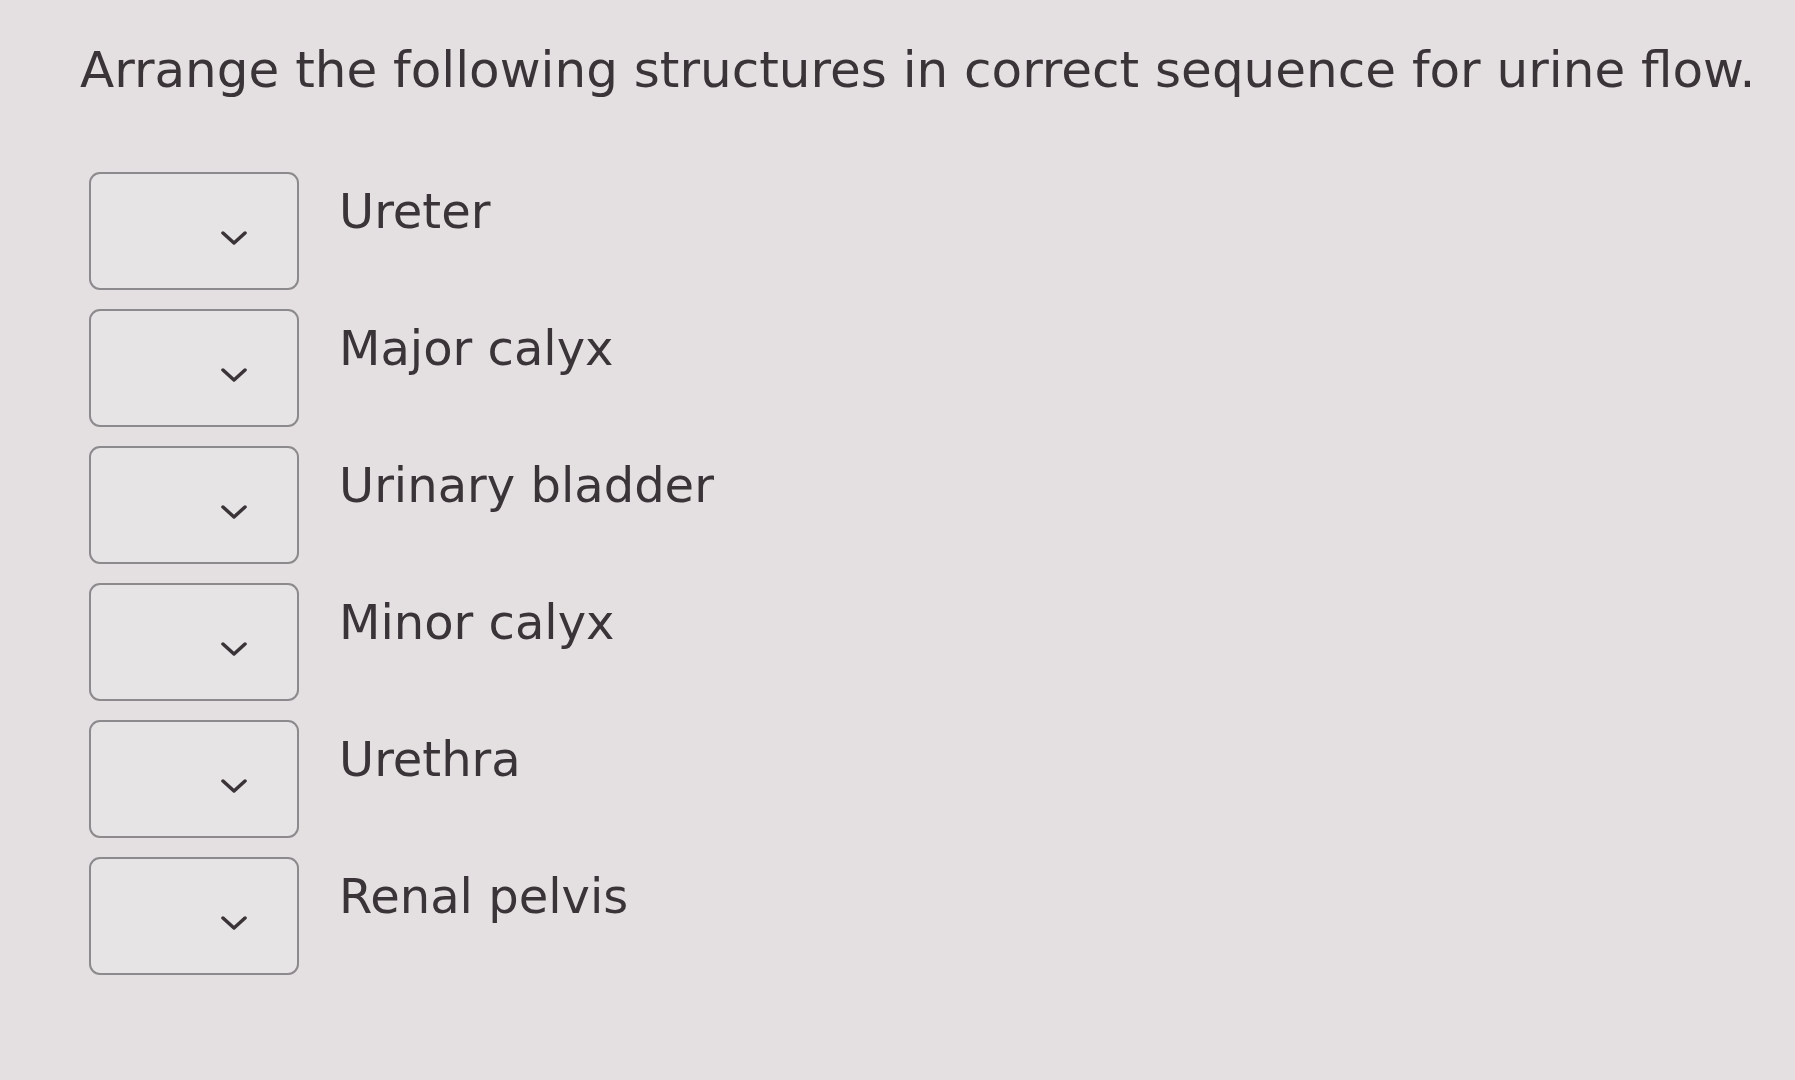 The image size is (1795, 1080). Describe the element at coordinates (484, 896) in the screenshot. I see `structure-label: Renal pelvis` at that location.